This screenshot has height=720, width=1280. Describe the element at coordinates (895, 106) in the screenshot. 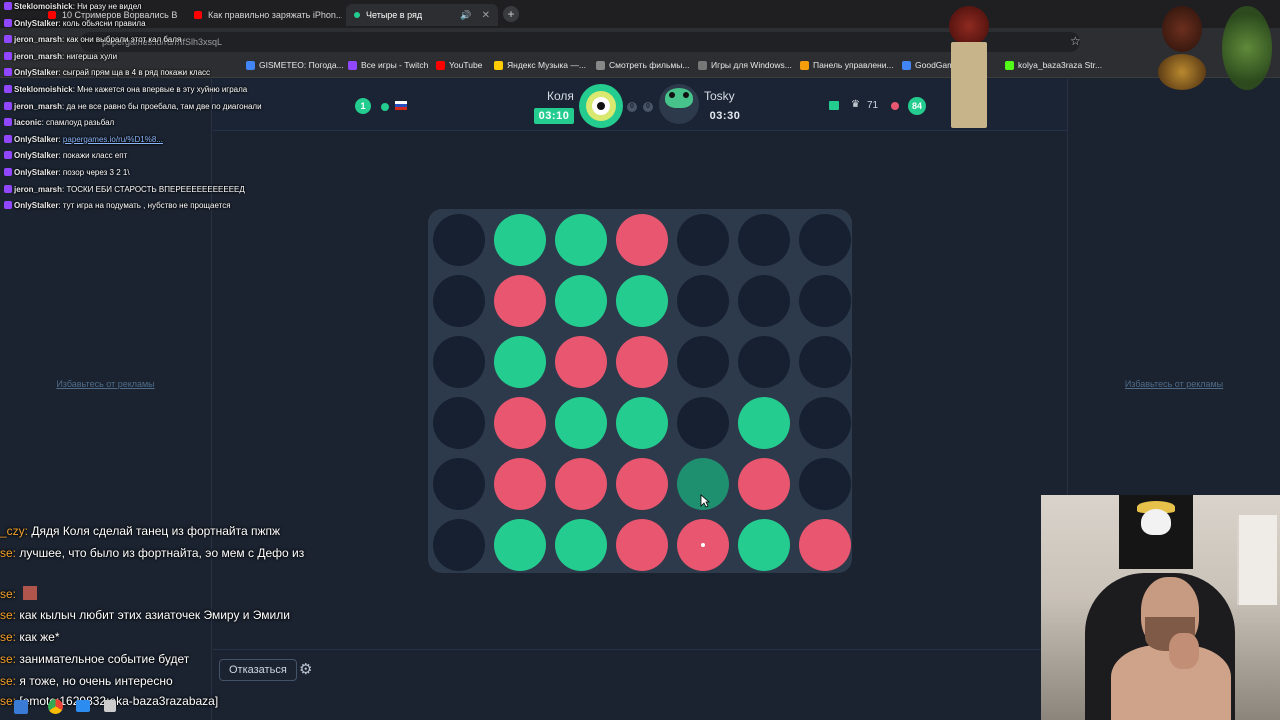

I see `opponent-dot-icon` at that location.